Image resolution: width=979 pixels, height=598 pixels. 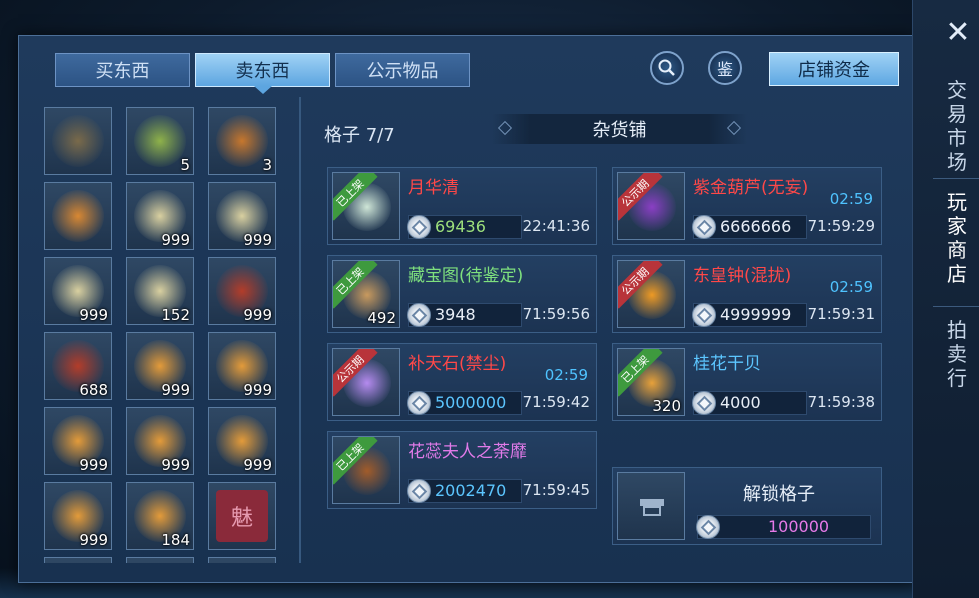 What do you see at coordinates (756, 226) in the screenshot?
I see `listing-price: 6666666` at bounding box center [756, 226].